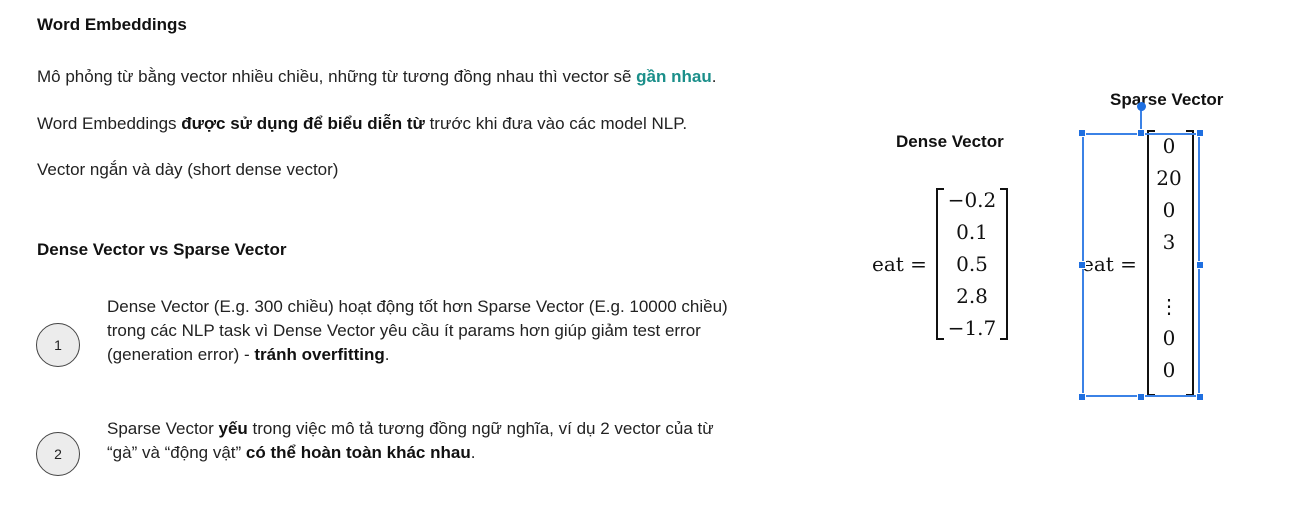  I want to click on item1-bold: tránh overfitting, so click(319, 354).